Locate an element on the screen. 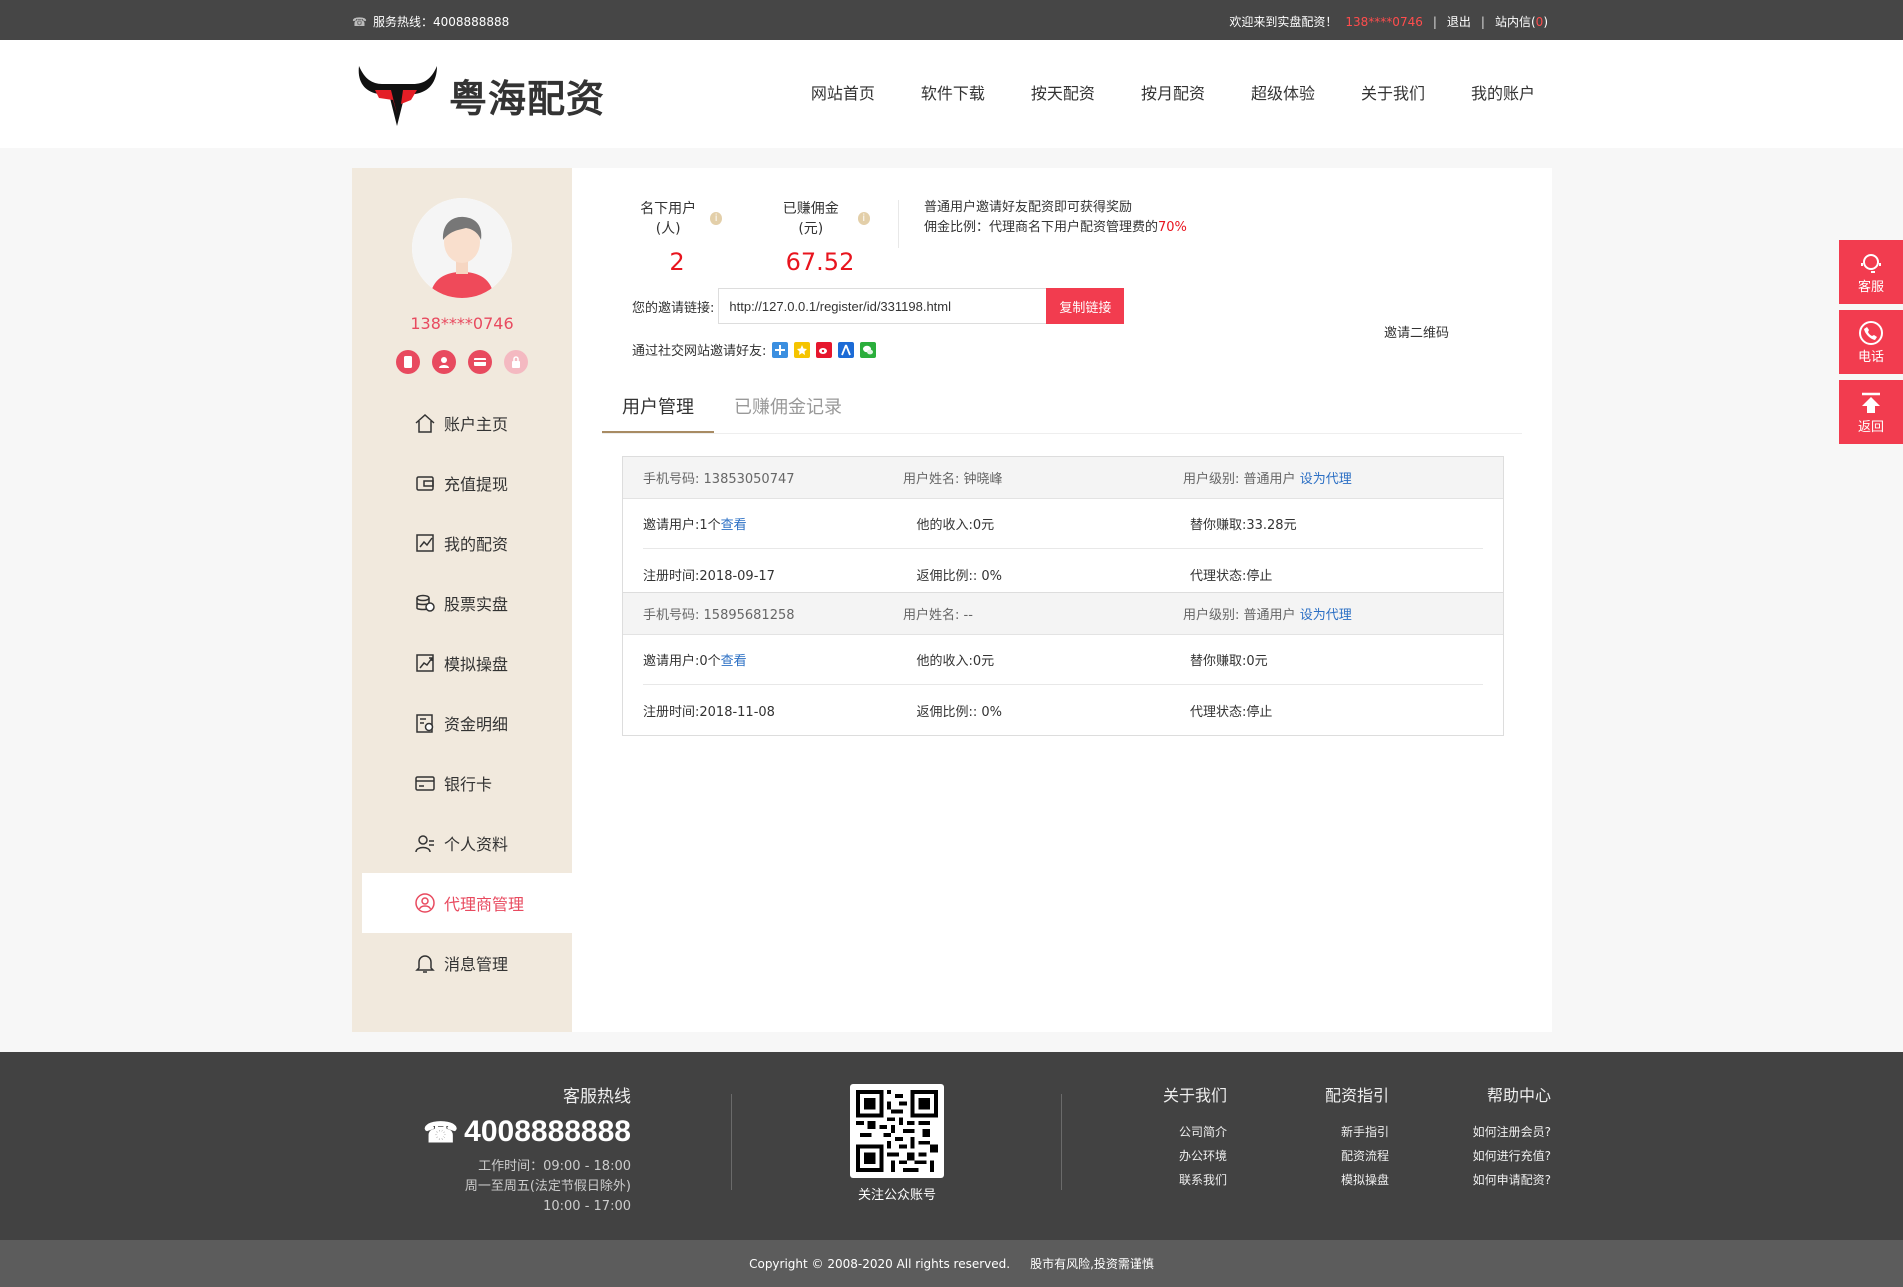 This screenshot has width=1903, height=1287. identity-verified-icon is located at coordinates (444, 362).